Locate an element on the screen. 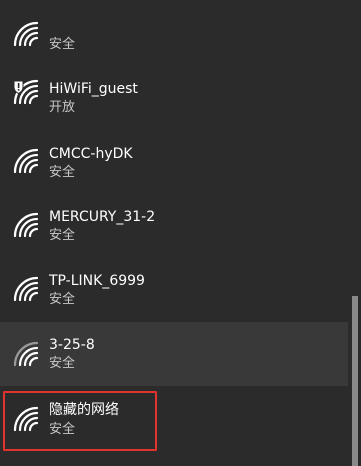  network-name: TP-LINK_6999 is located at coordinates (97, 281).